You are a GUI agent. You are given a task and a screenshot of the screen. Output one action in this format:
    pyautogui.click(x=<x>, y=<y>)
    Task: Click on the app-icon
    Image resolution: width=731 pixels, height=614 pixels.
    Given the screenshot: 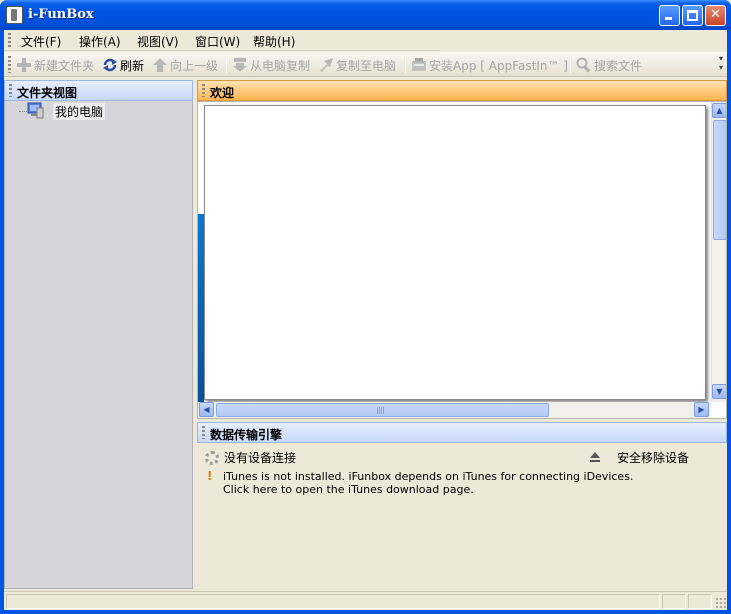 What is the action you would take?
    pyautogui.click(x=14, y=15)
    